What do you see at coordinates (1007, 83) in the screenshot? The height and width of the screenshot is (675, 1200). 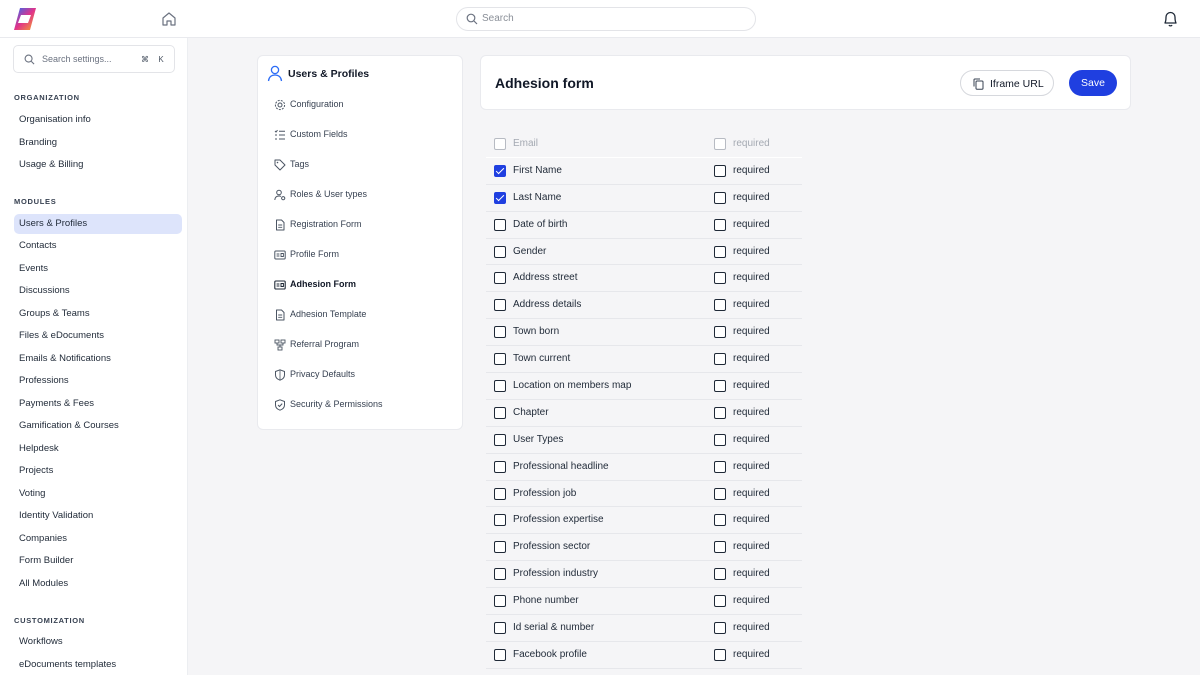 I see `iframe-url-button: Iframe URL` at bounding box center [1007, 83].